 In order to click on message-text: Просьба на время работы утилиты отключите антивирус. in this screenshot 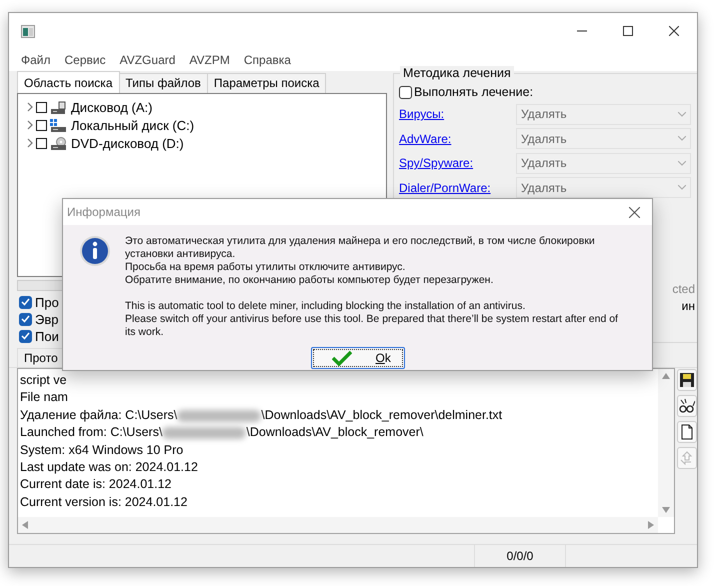, I will do `click(265, 267)`.